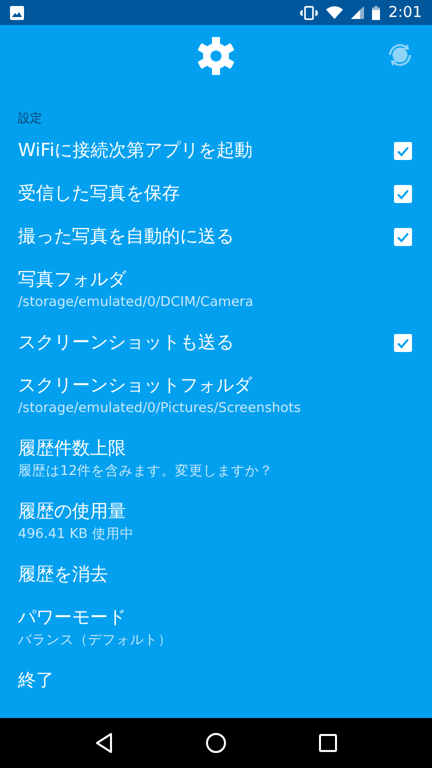 The height and width of the screenshot is (768, 432). Describe the element at coordinates (146, 471) in the screenshot. I see `setting-summary: 履歴は12件を含みます。変更しますか？` at that location.